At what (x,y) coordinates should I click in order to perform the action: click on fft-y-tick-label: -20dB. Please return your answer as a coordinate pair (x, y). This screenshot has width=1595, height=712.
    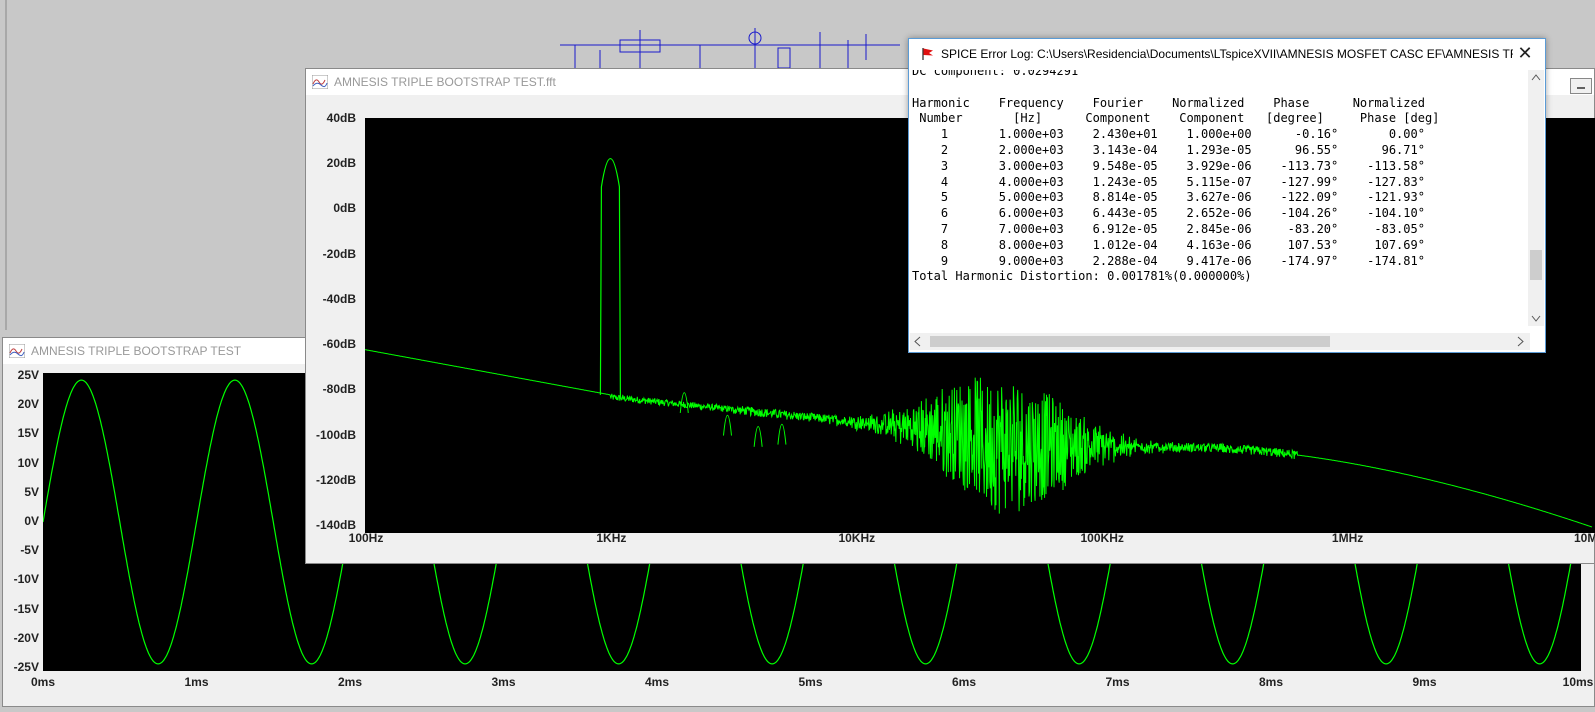
    Looking at the image, I should click on (339, 253).